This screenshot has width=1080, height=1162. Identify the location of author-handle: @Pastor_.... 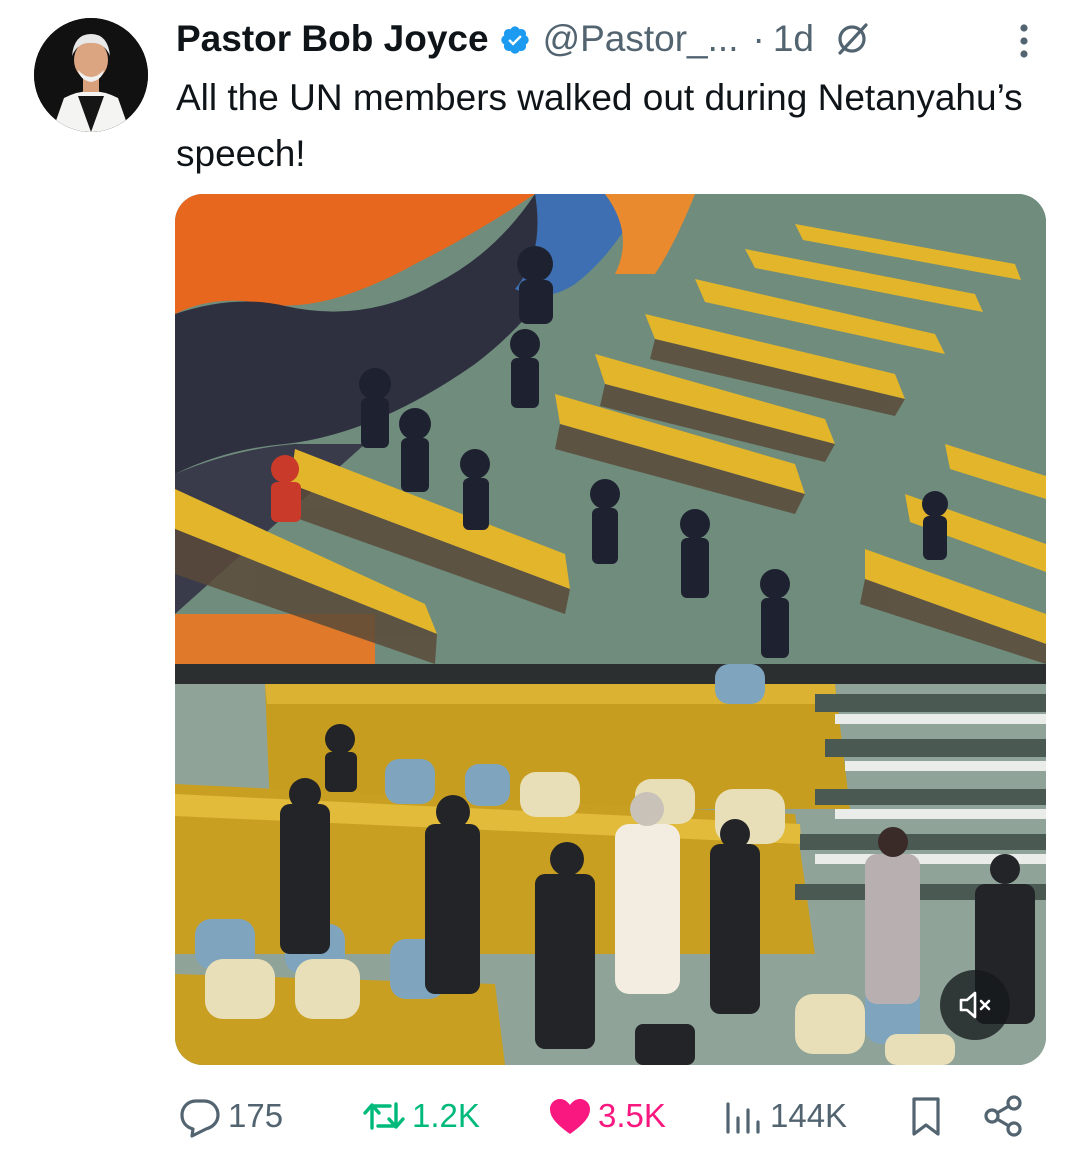
(641, 39).